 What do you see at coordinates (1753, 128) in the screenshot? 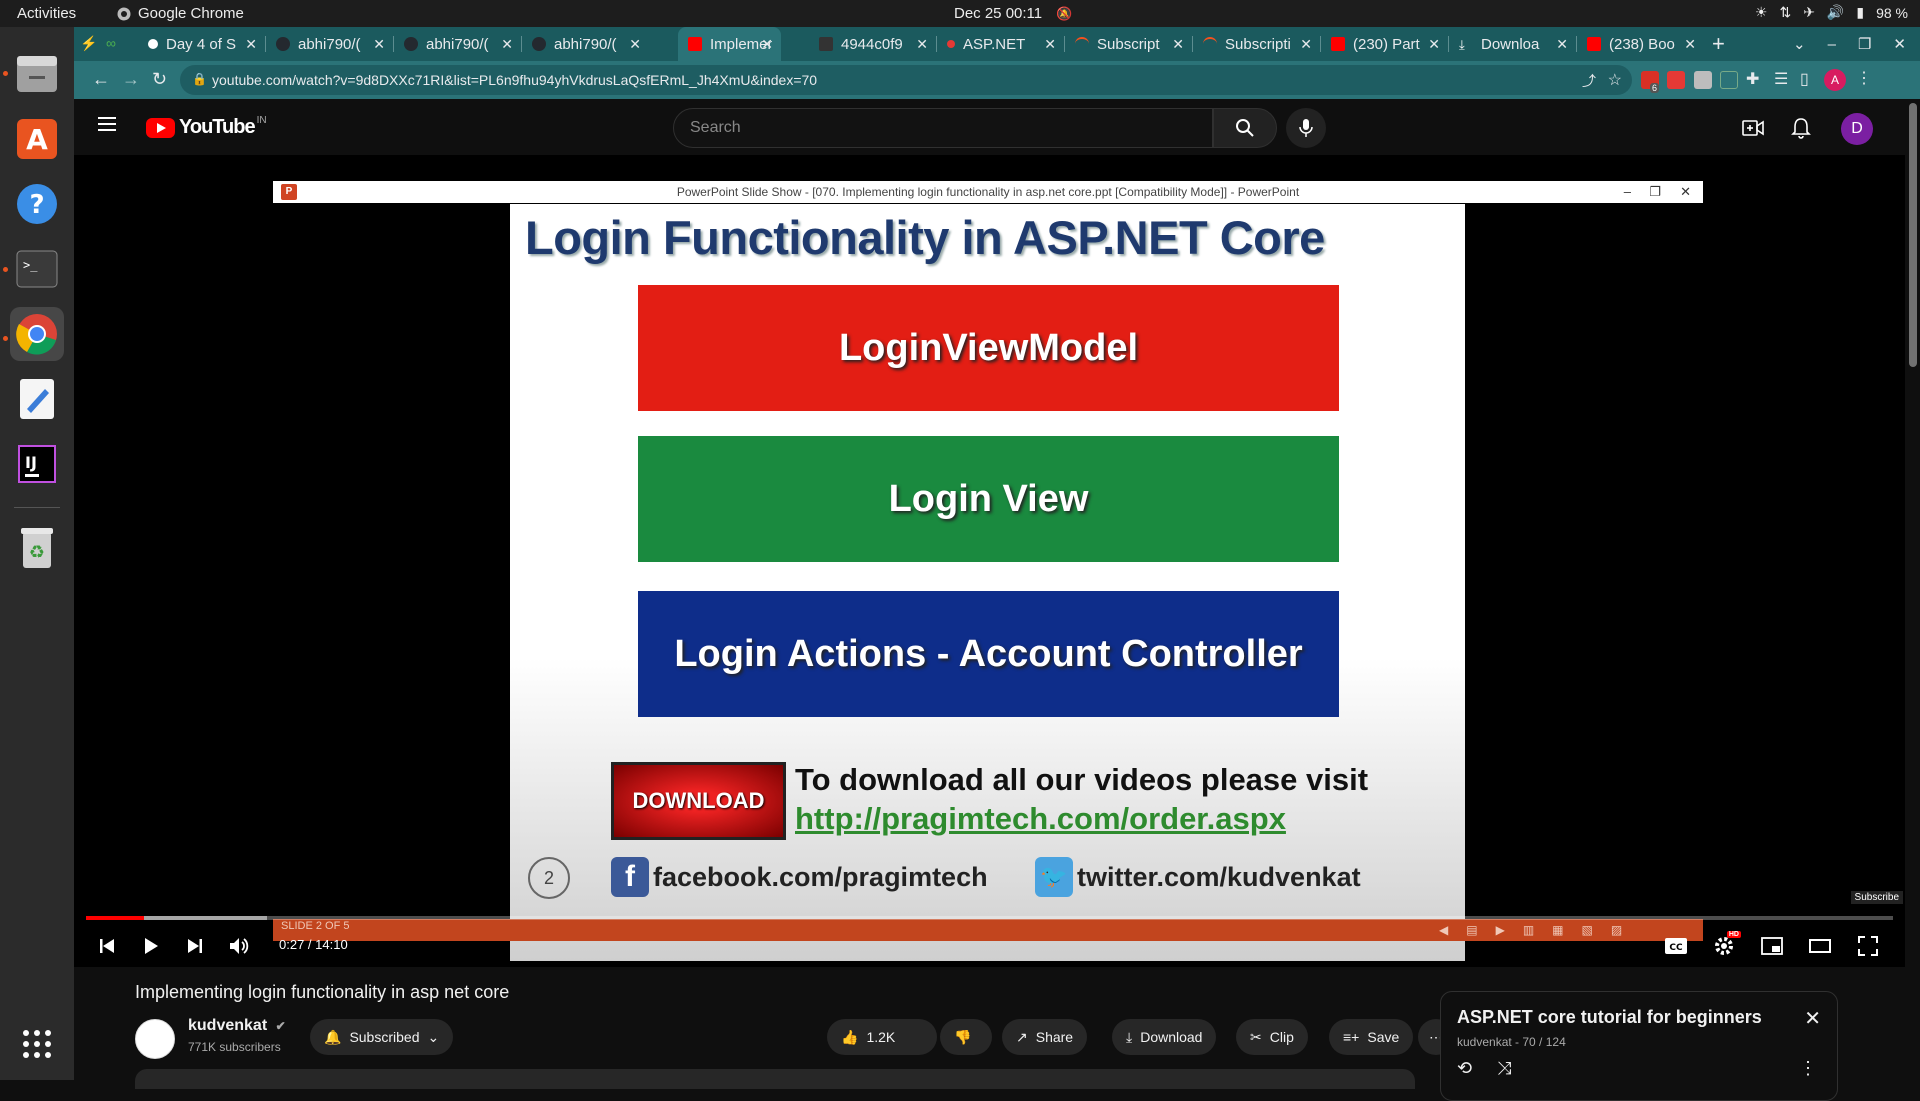
I see `create-video-button` at bounding box center [1753, 128].